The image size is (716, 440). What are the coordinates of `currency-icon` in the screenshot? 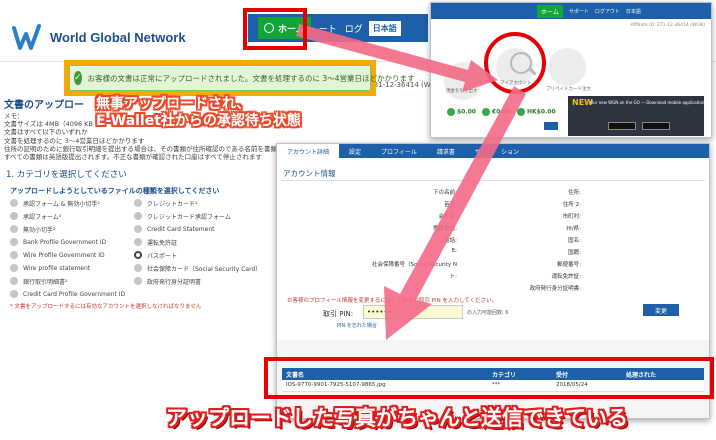 It's located at (520, 112).